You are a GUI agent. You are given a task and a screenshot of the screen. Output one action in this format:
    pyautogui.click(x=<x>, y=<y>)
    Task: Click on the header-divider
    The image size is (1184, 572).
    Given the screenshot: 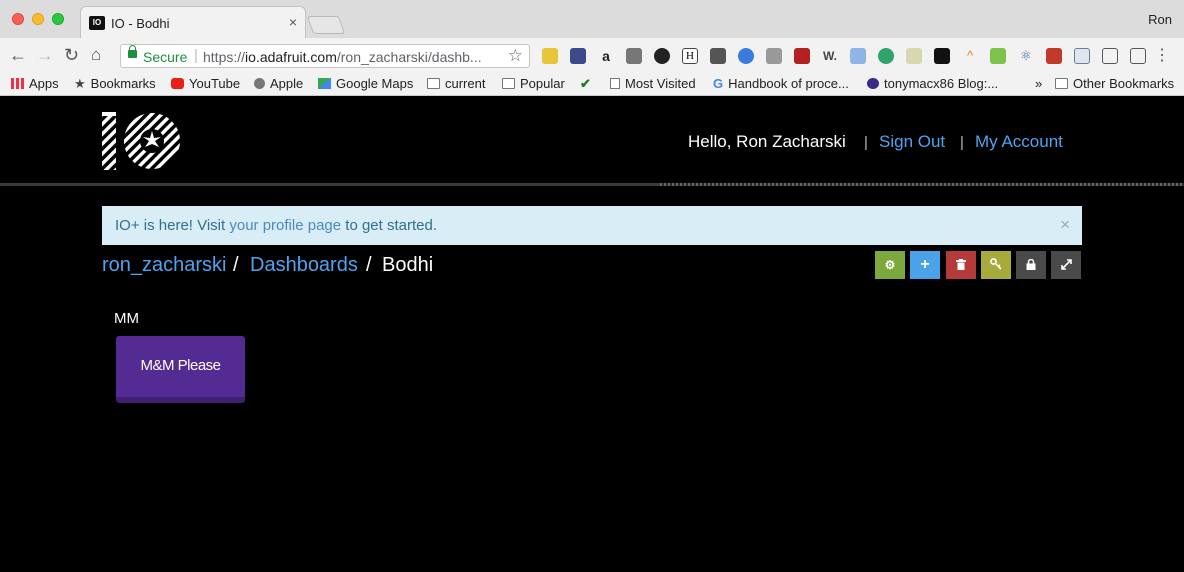 What is the action you would take?
    pyautogui.click(x=330, y=184)
    